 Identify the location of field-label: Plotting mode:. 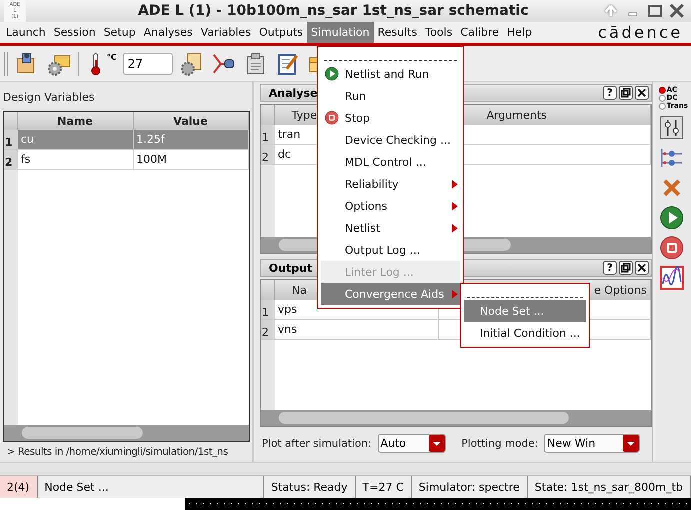
(500, 444).